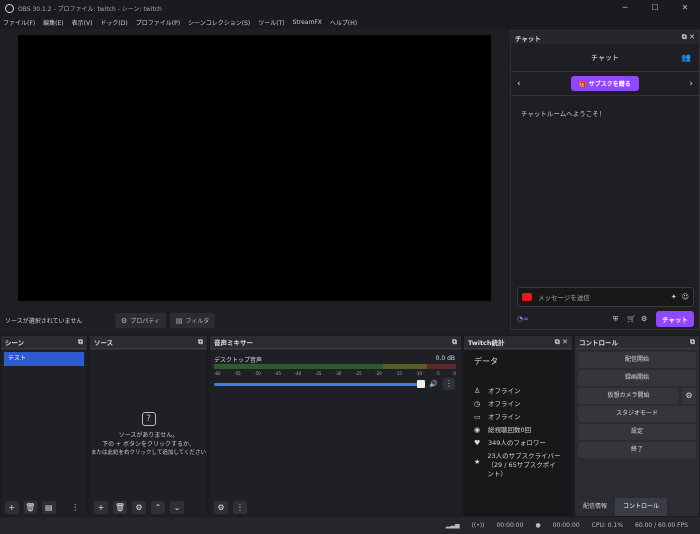  What do you see at coordinates (343, 22) in the screenshot?
I see `menu-help: ヘルプ(H)` at bounding box center [343, 22].